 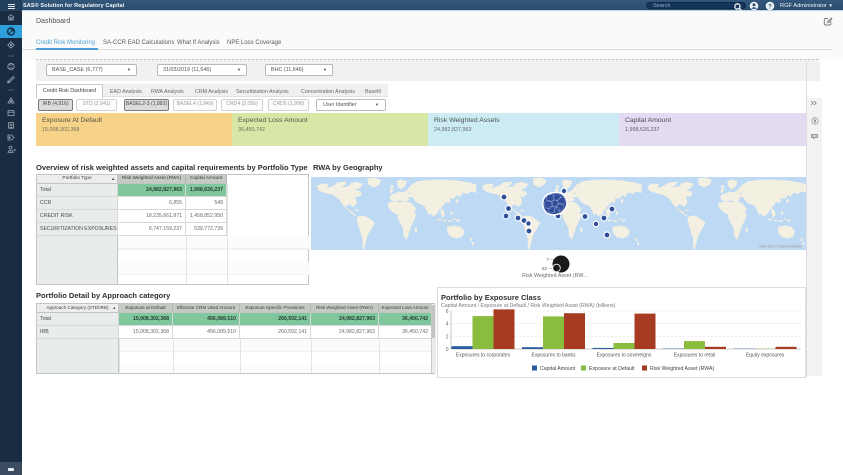 I want to click on svg-text: 62, so click(x=545, y=268).